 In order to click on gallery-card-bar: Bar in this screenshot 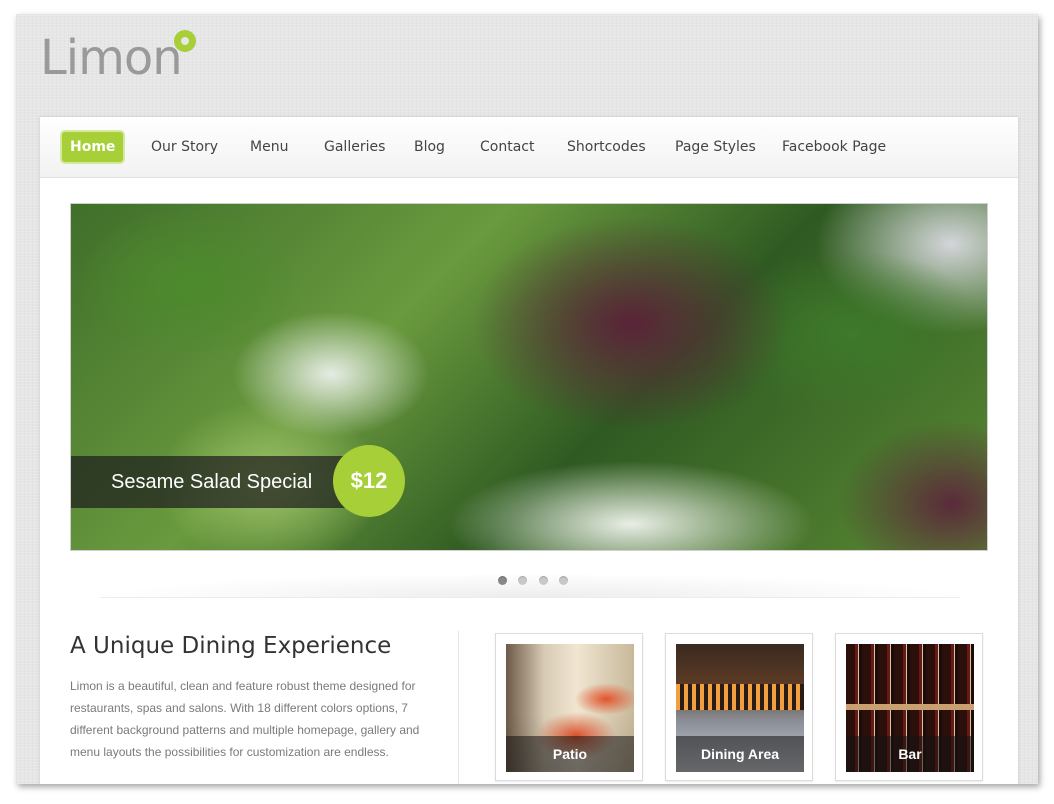, I will do `click(909, 707)`.